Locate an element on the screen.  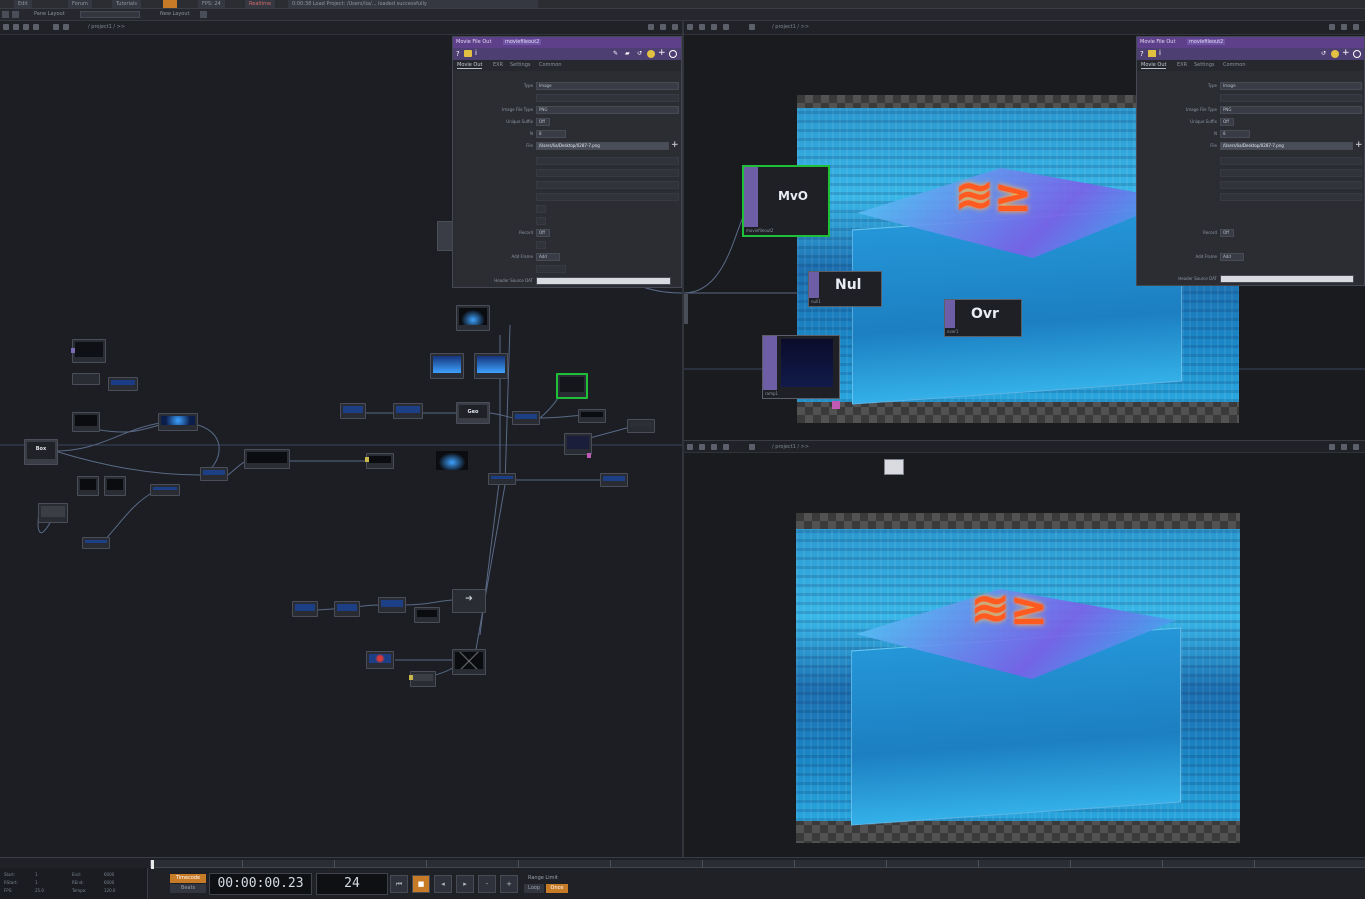
add-file-icon: + is located at coordinates (675, 145).